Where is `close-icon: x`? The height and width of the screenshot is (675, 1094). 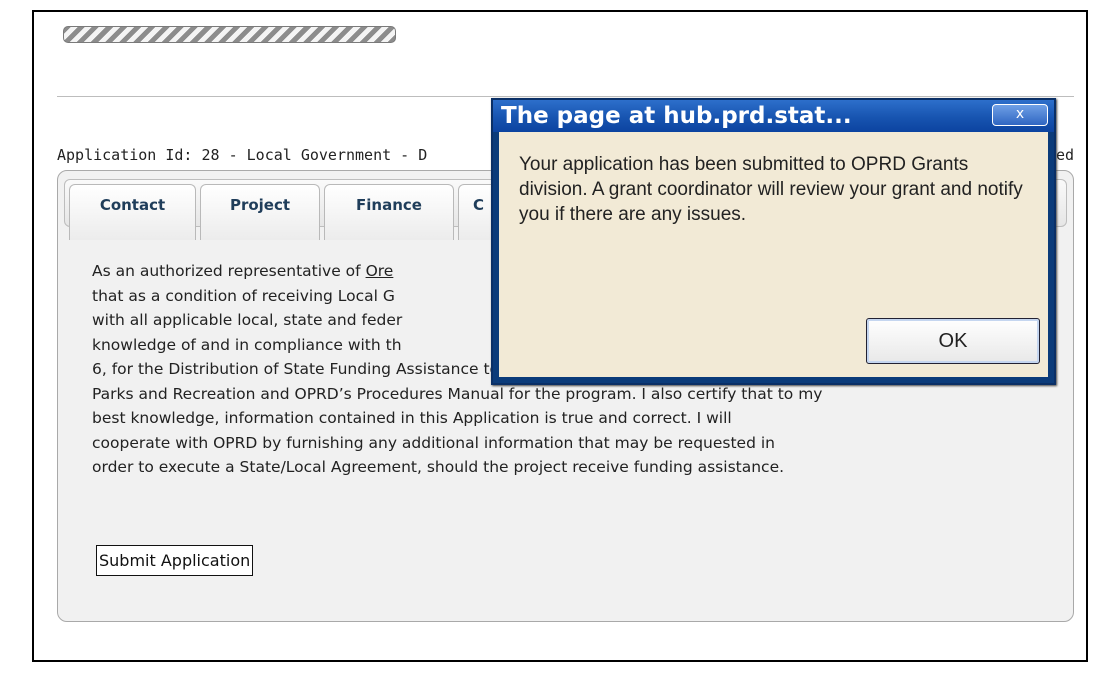
close-icon: x is located at coordinates (1020, 114).